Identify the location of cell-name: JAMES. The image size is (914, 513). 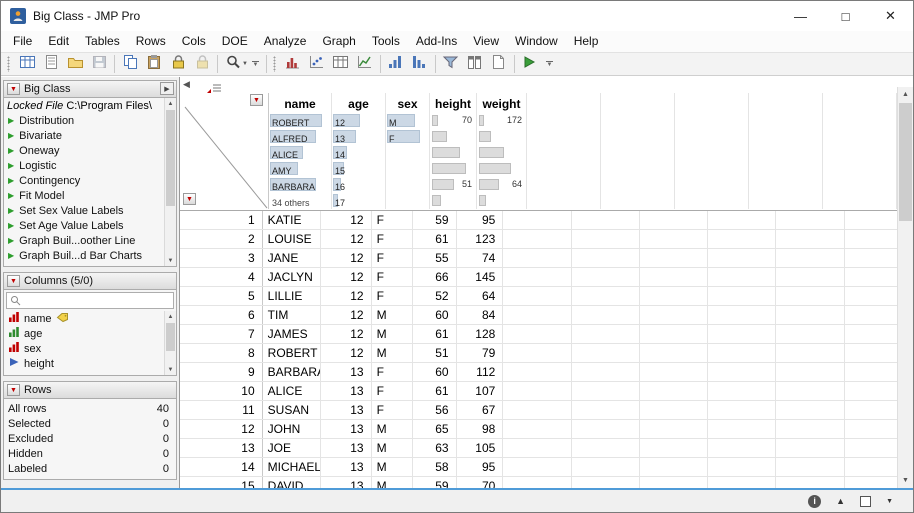
(292, 334).